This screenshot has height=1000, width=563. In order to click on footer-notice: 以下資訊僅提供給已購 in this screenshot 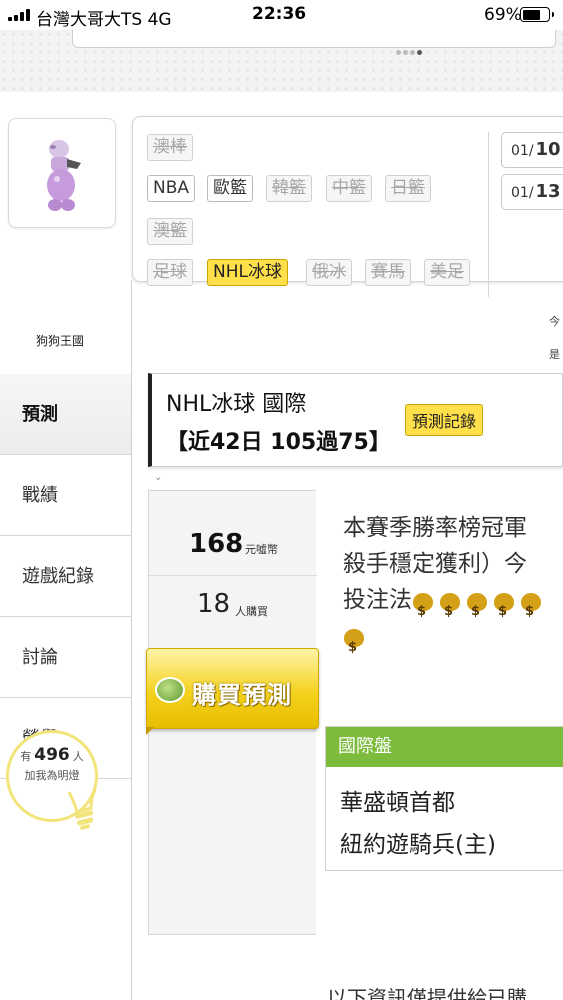, I will do `click(427, 993)`.